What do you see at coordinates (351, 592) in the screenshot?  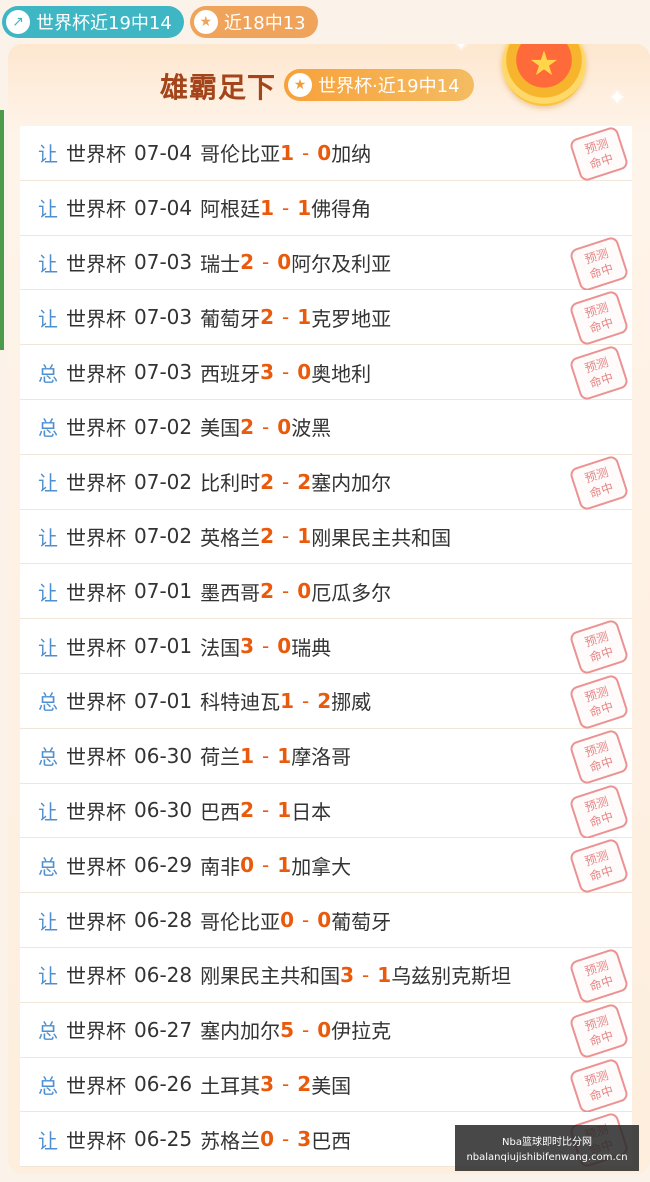 I see `away-team: 厄瓜多尔` at bounding box center [351, 592].